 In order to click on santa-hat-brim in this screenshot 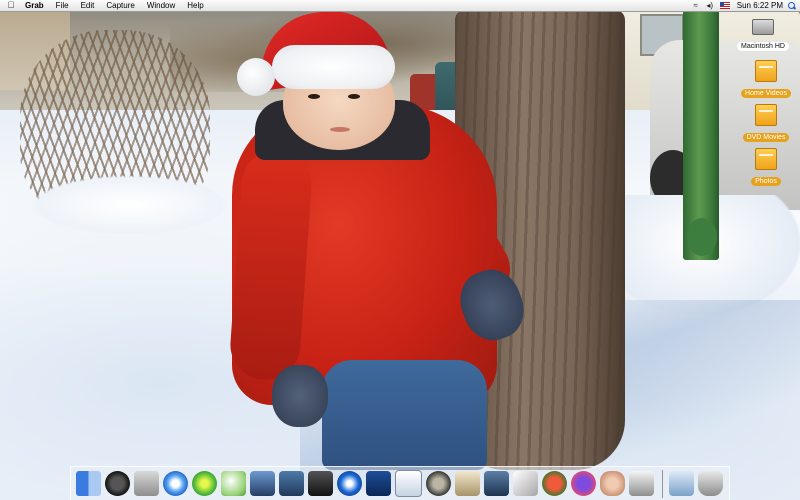, I will do `click(333, 67)`.